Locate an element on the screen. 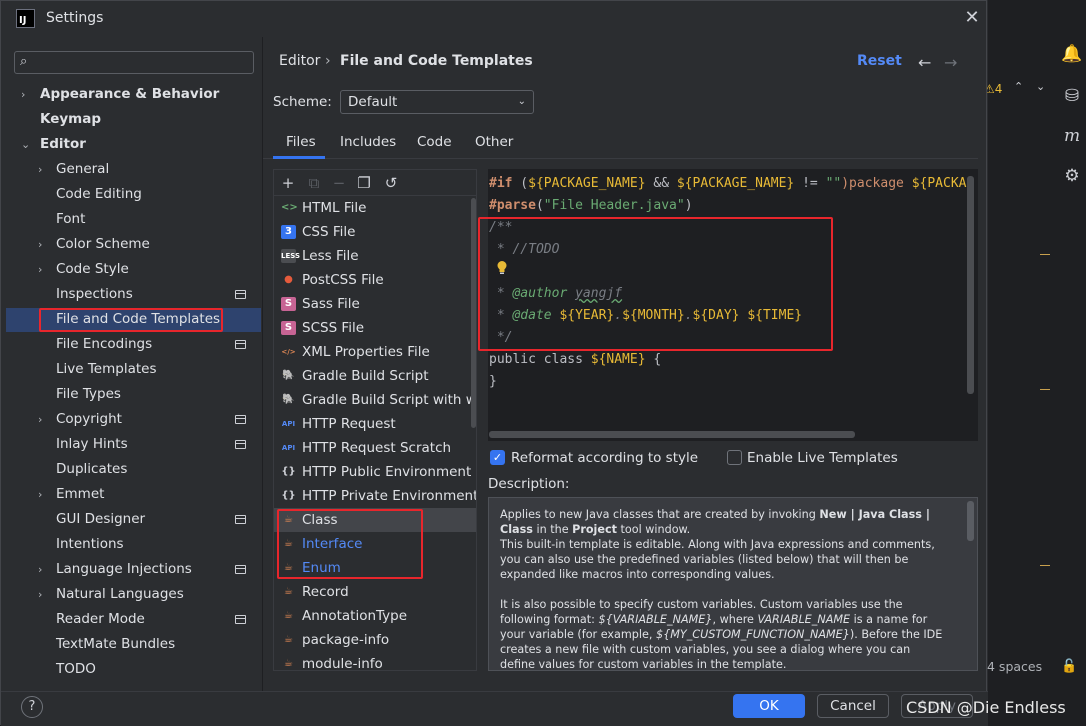 The width and height of the screenshot is (1086, 726). tree-item-file-and-code-templates: File and Code Templates is located at coordinates (138, 319).